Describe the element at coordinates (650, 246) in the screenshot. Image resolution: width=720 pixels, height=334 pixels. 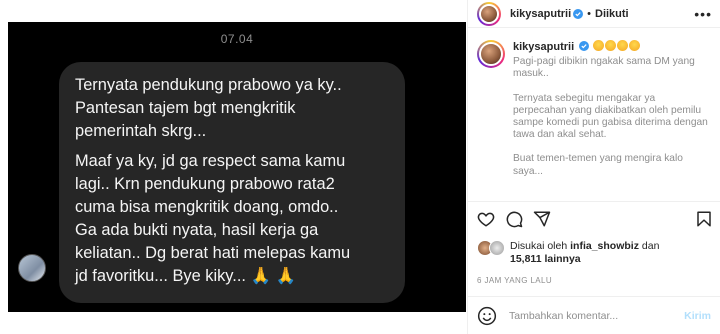
I see `liked-and: dan` at that location.